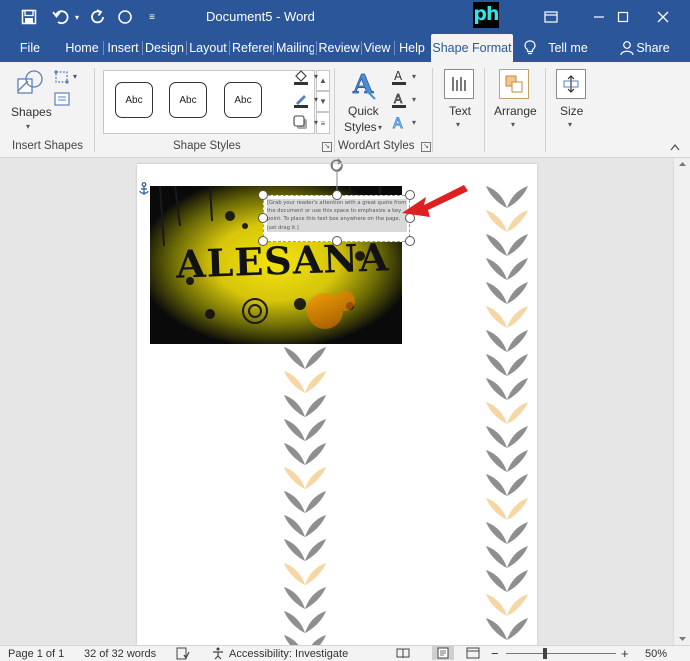  What do you see at coordinates (363, 111) in the screenshot?
I see `quick-styles-label: Quick` at bounding box center [363, 111].